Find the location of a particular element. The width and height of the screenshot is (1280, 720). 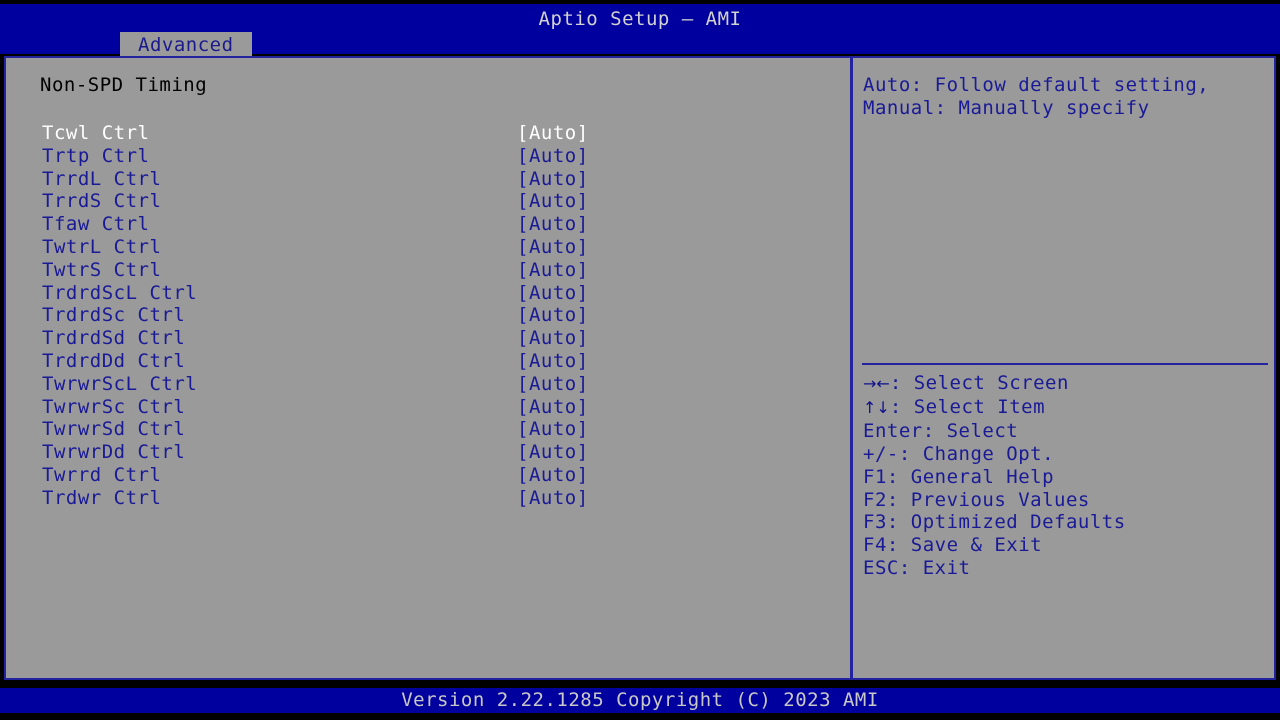

setting-row: TrdrdDd Ctrl [Auto] is located at coordinates (428, 361).